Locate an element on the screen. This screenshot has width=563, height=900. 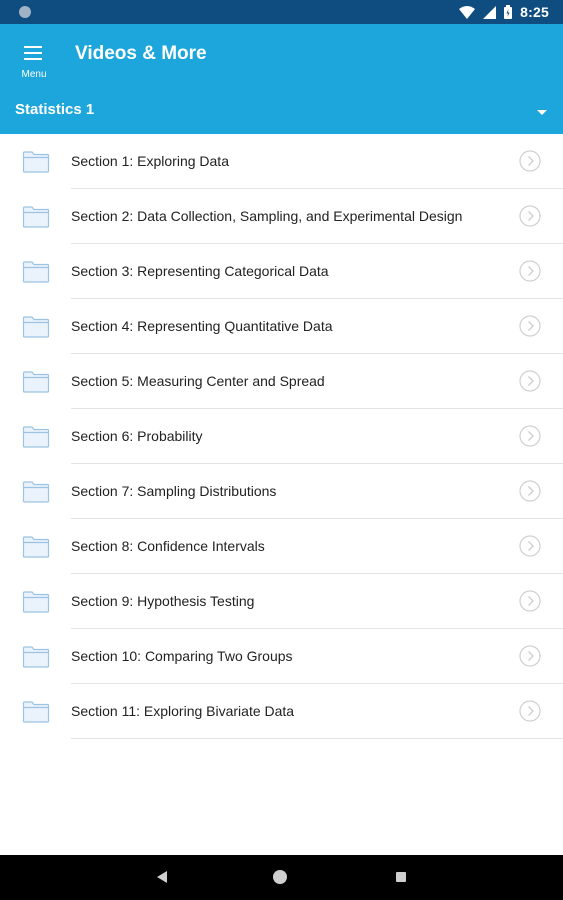
section-list-item: Section 1: Exploring Data is located at coordinates (281, 161).